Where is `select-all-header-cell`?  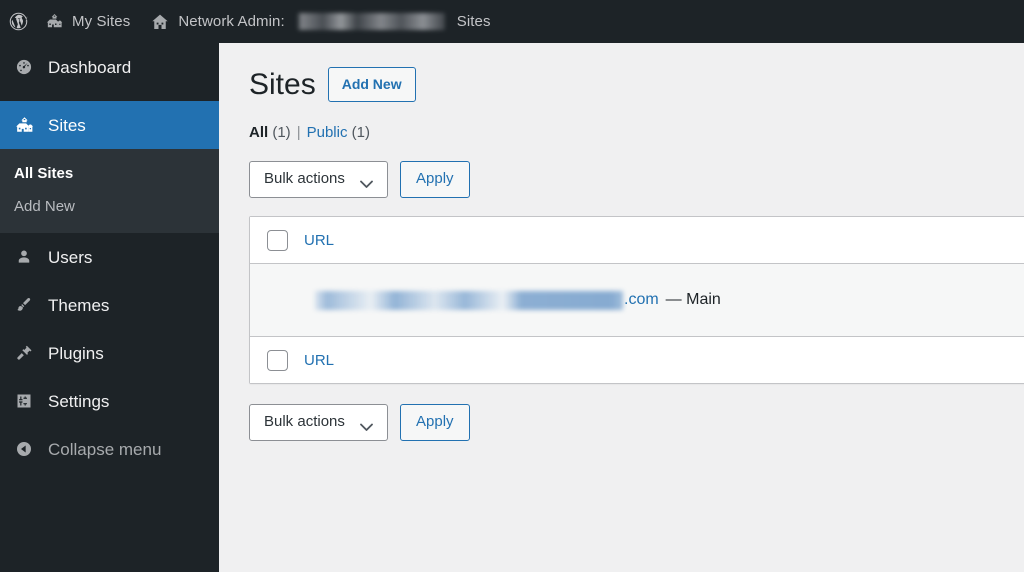 select-all-header-cell is located at coordinates (277, 240).